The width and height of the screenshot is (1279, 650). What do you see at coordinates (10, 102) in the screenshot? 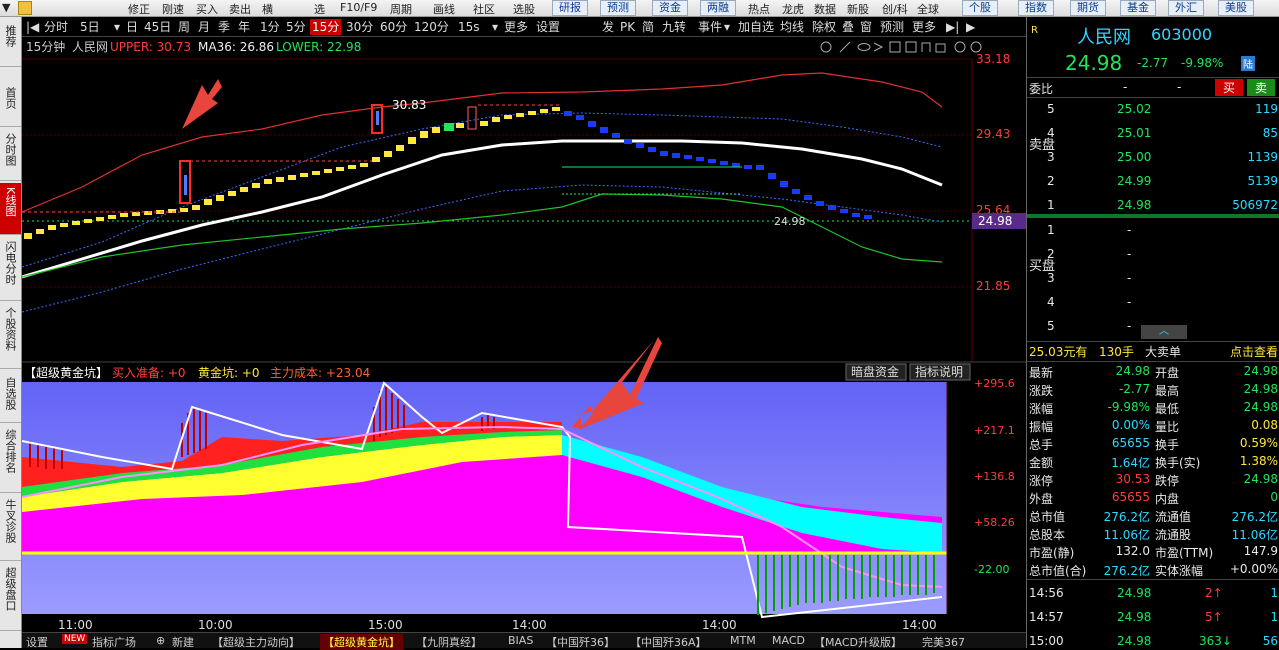
I see `left-tab-home: 首页` at bounding box center [10, 102].